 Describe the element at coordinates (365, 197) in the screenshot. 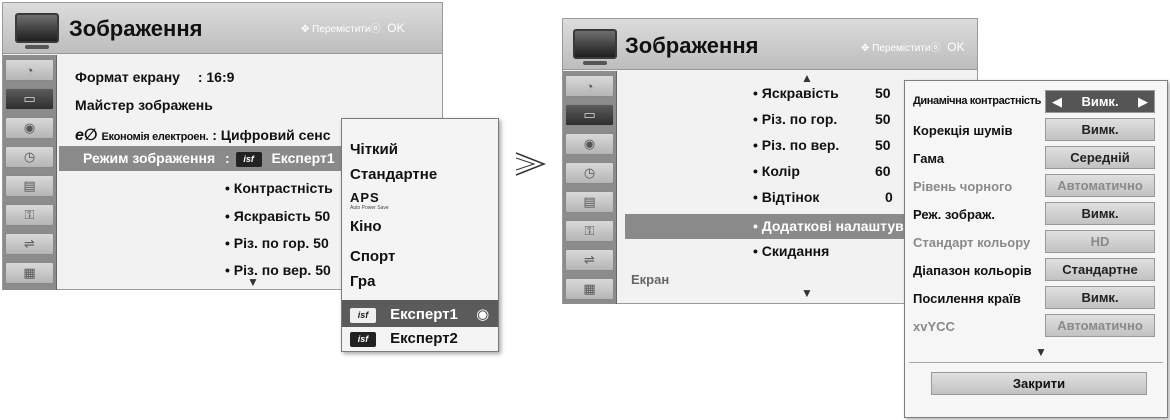

I see `aps-logo-icon: APS` at that location.